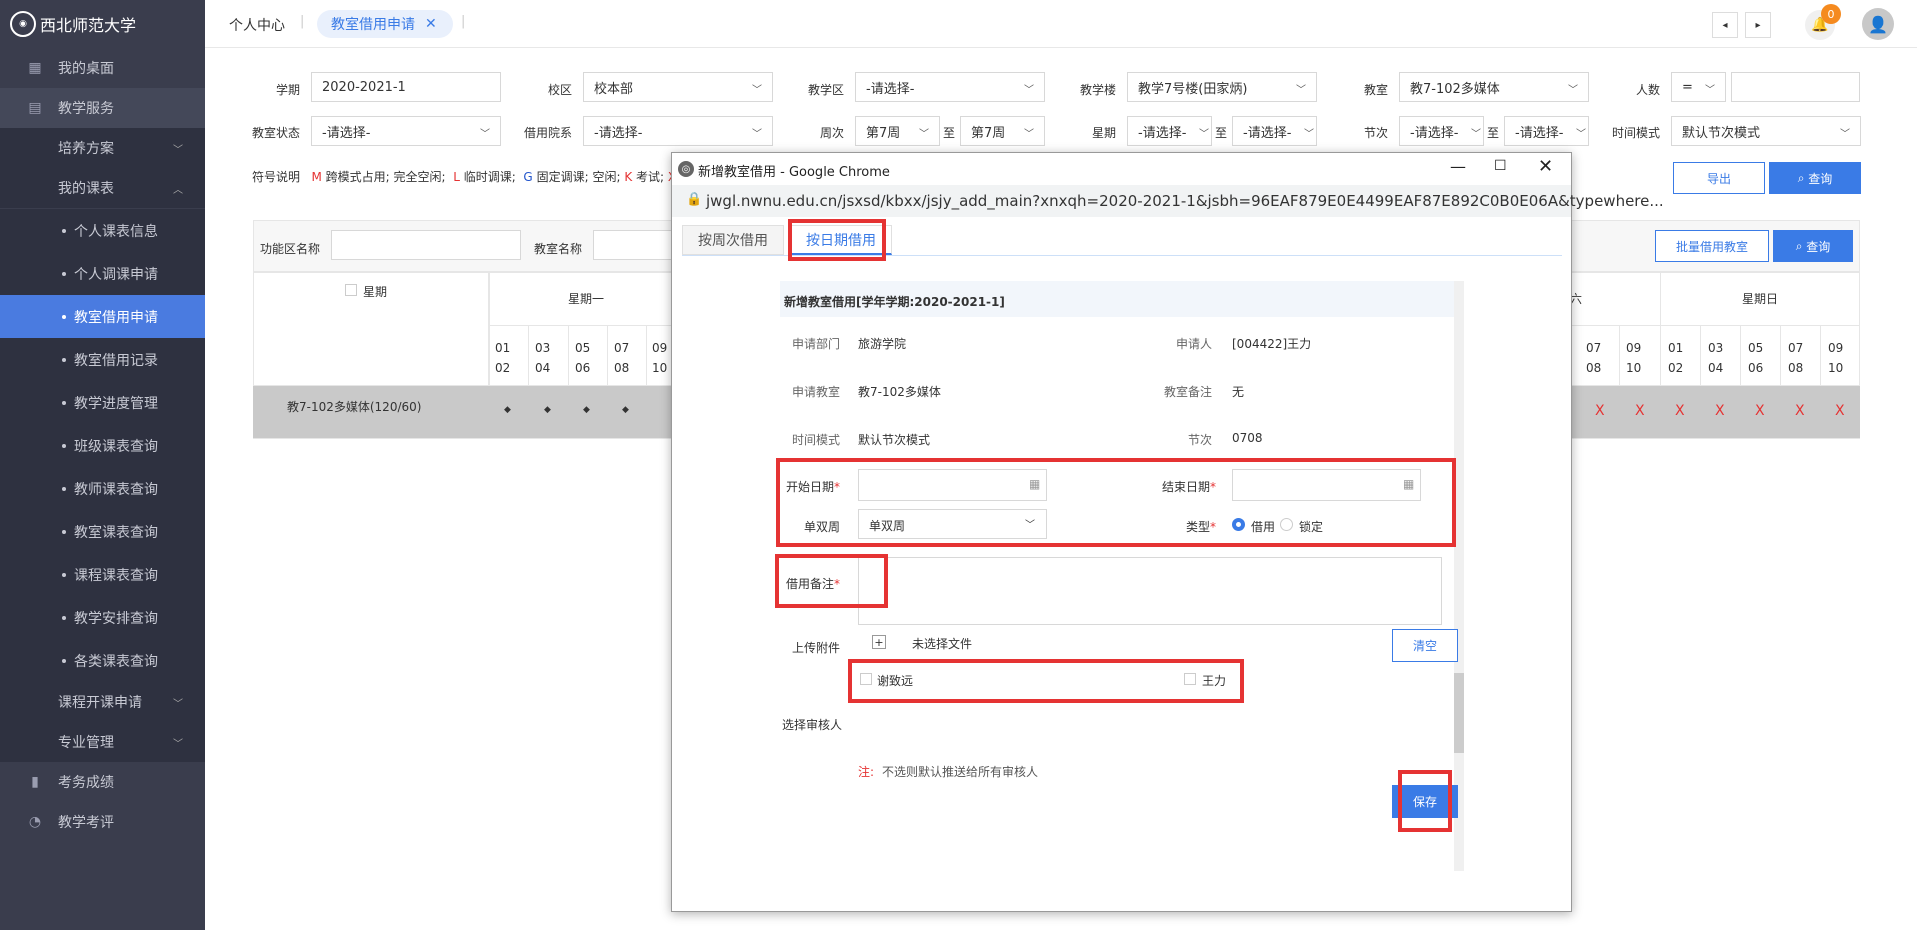 The image size is (1917, 930). Describe the element at coordinates (257, 25) in the screenshot. I see `home-tab: 个人中心` at that location.